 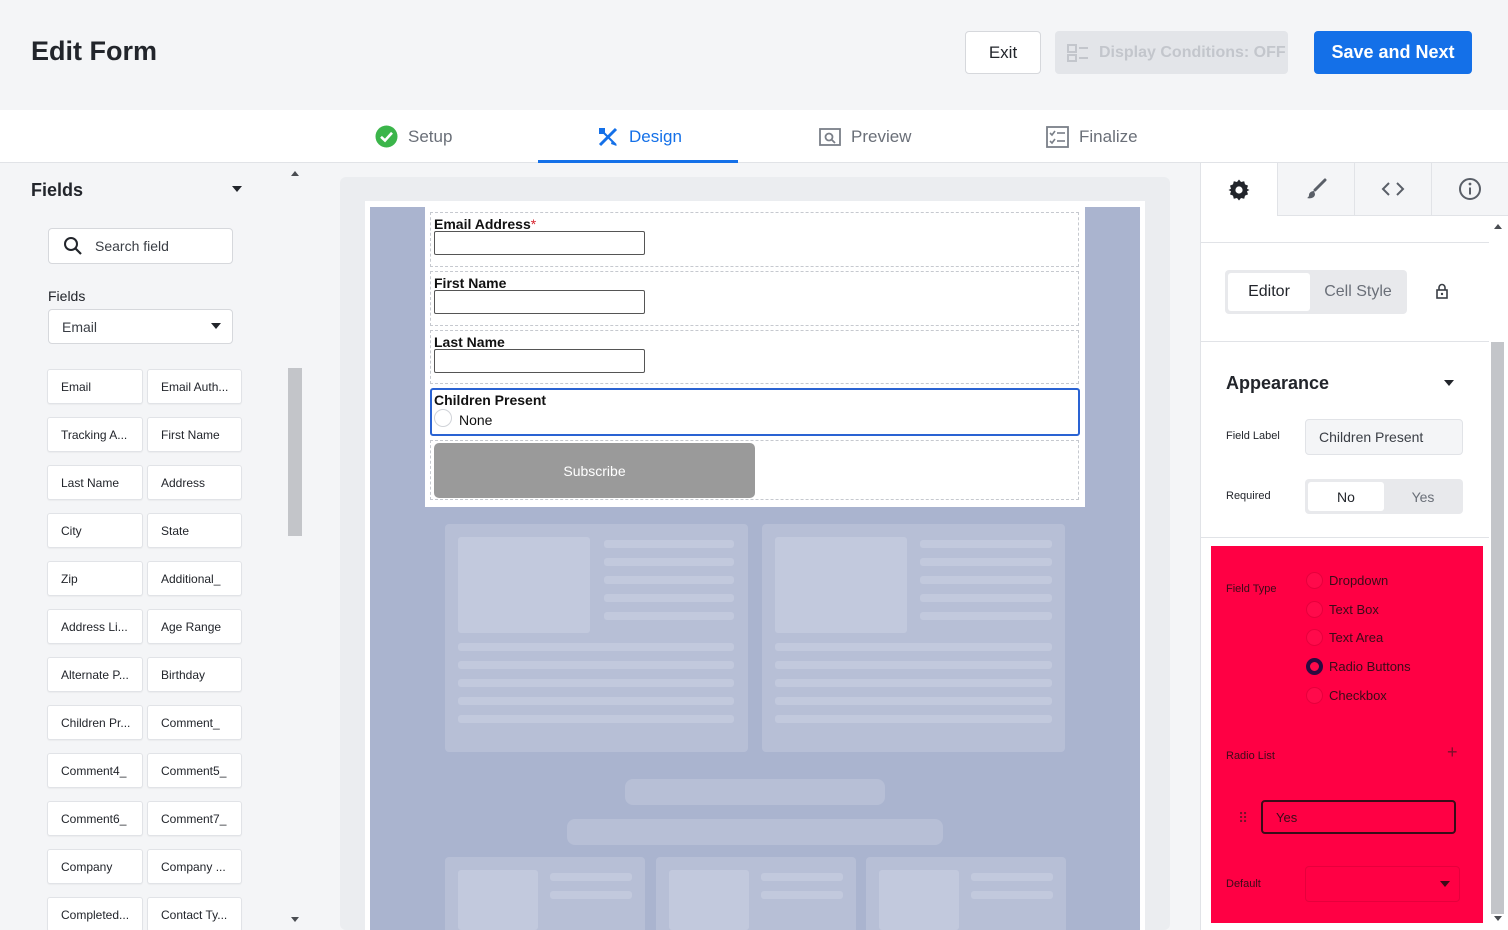 I want to click on collapse-caret-icon, so click(x=237, y=189).